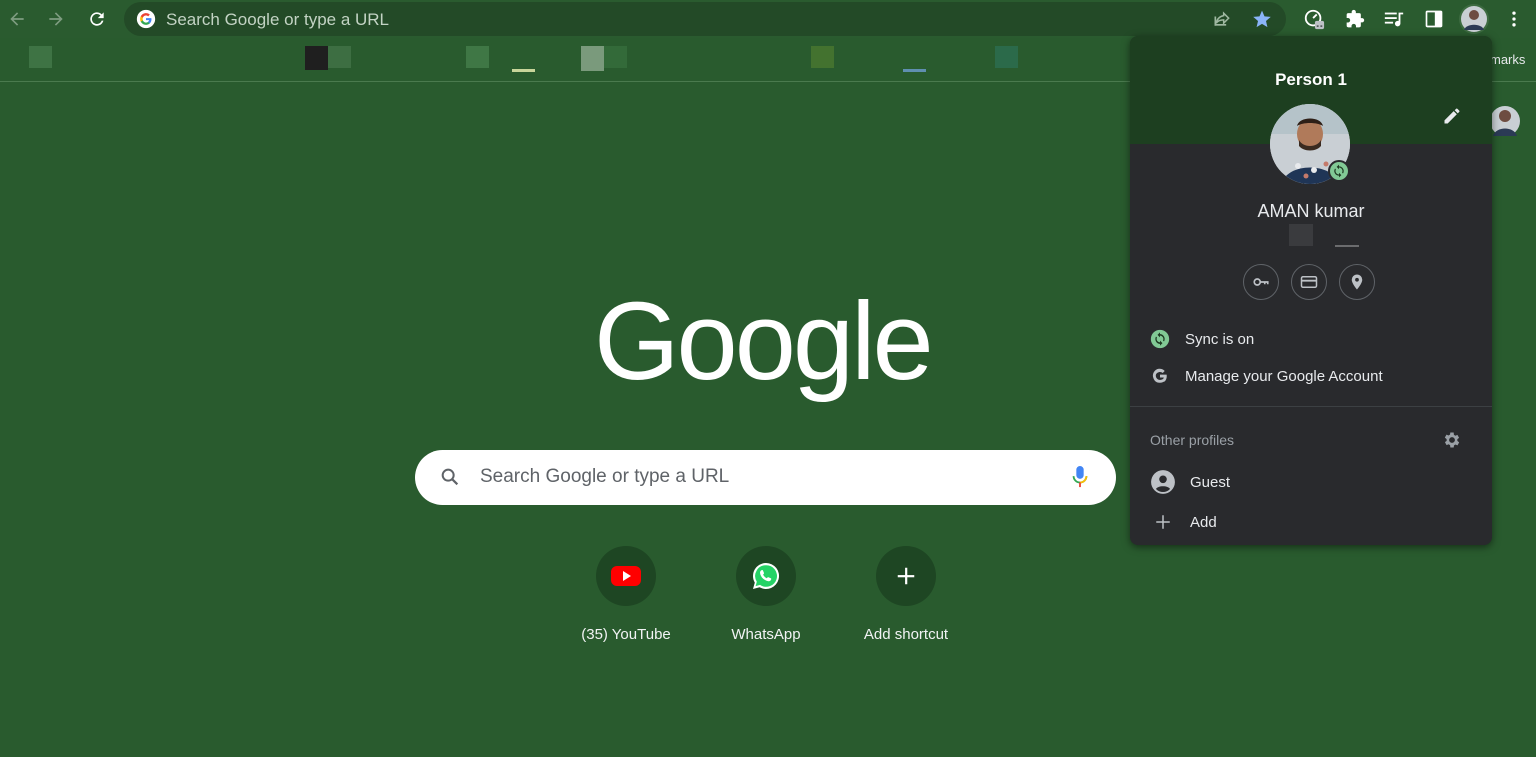  Describe the element at coordinates (1220, 339) in the screenshot. I see `sync-status-label: Sync is on` at that location.